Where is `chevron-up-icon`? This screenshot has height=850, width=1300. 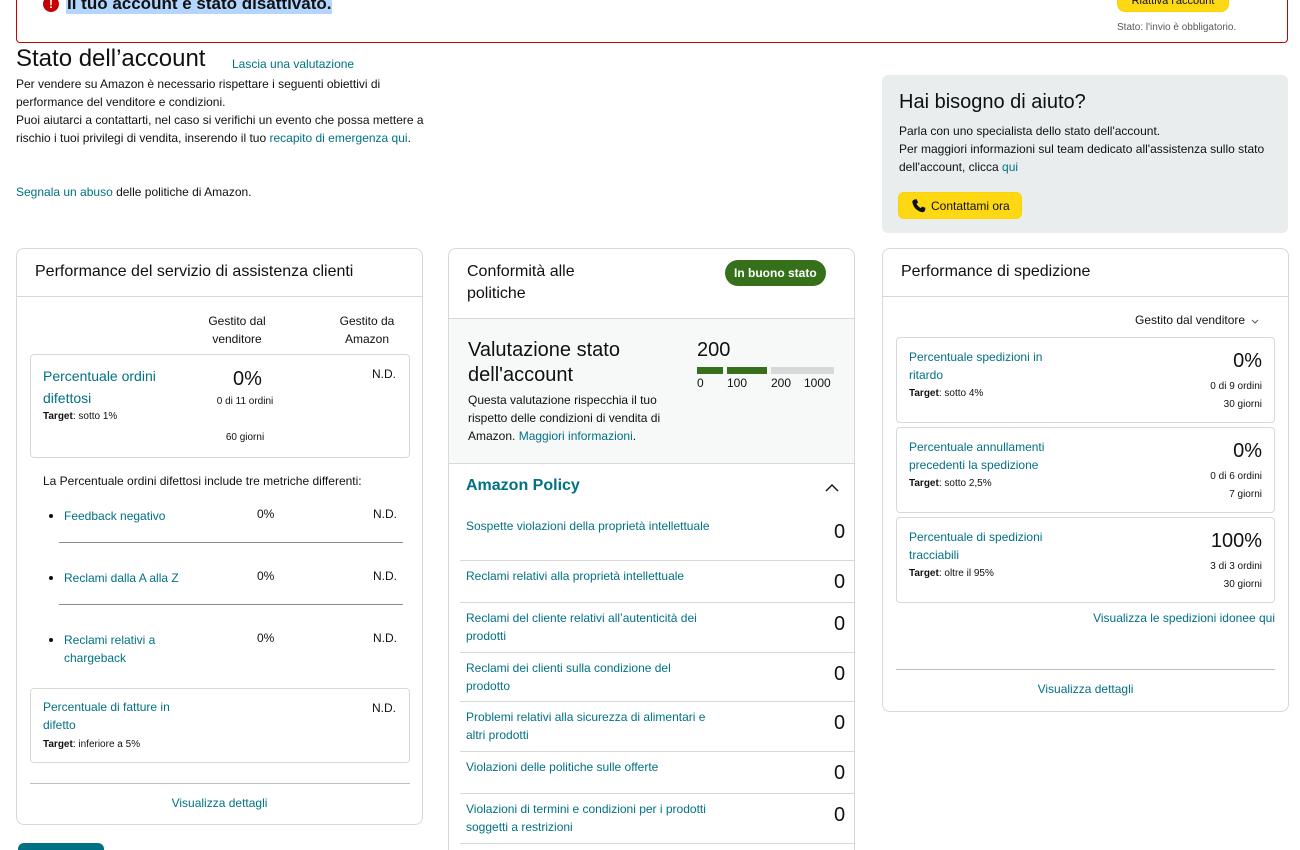 chevron-up-icon is located at coordinates (832, 488).